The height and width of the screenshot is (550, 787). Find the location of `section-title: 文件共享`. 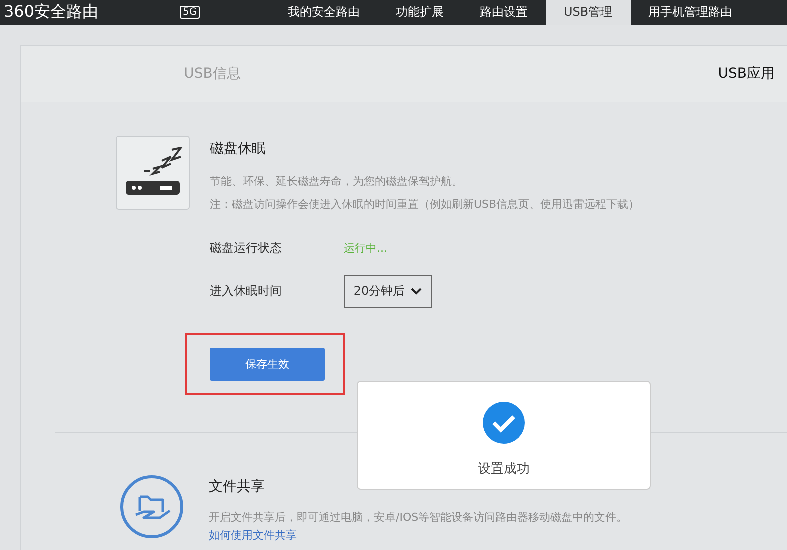

section-title: 文件共享 is located at coordinates (237, 487).